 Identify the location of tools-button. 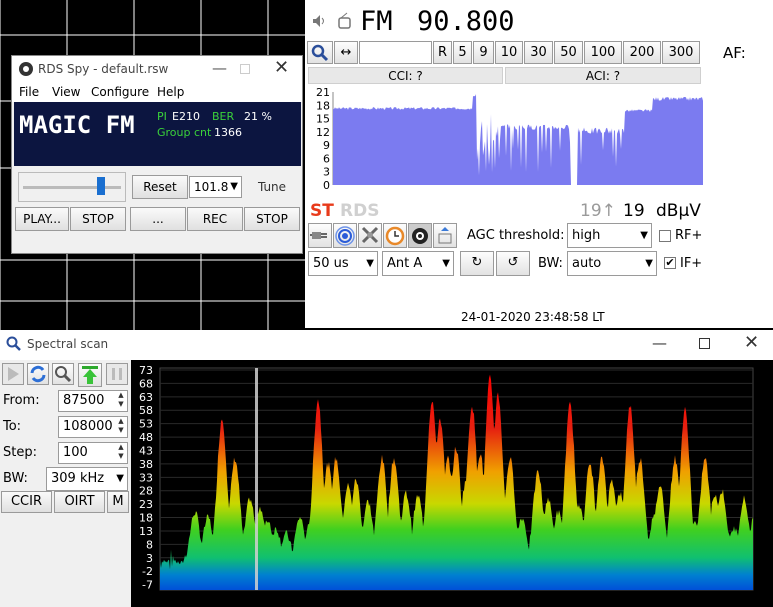
(370, 235).